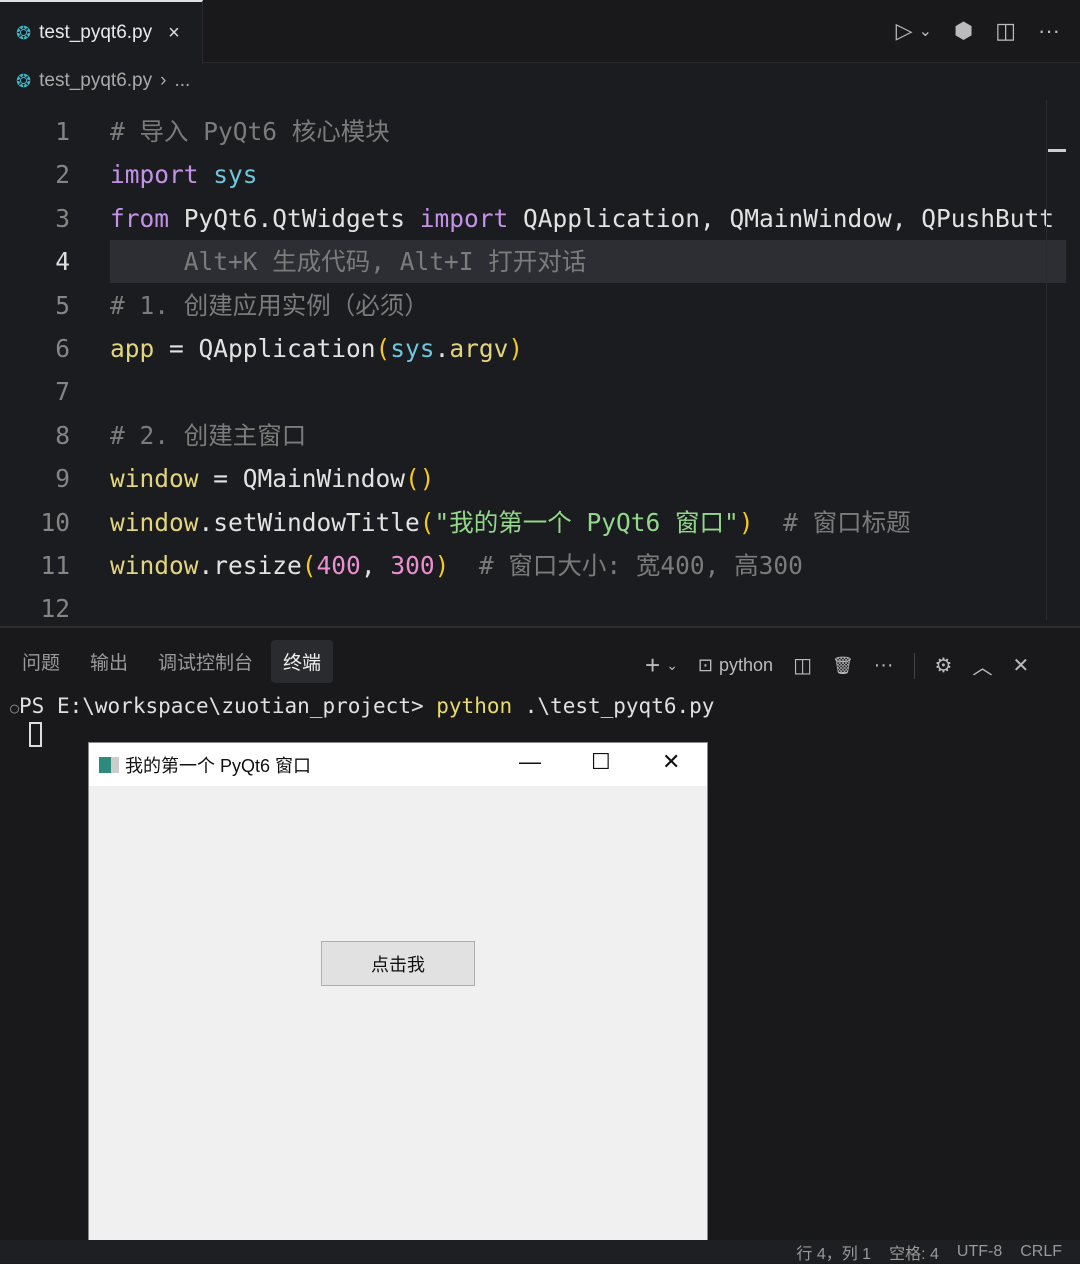 This screenshot has width=1080, height=1264. What do you see at coordinates (1005, 31) in the screenshot?
I see `split-editor-icon: ◫` at bounding box center [1005, 31].